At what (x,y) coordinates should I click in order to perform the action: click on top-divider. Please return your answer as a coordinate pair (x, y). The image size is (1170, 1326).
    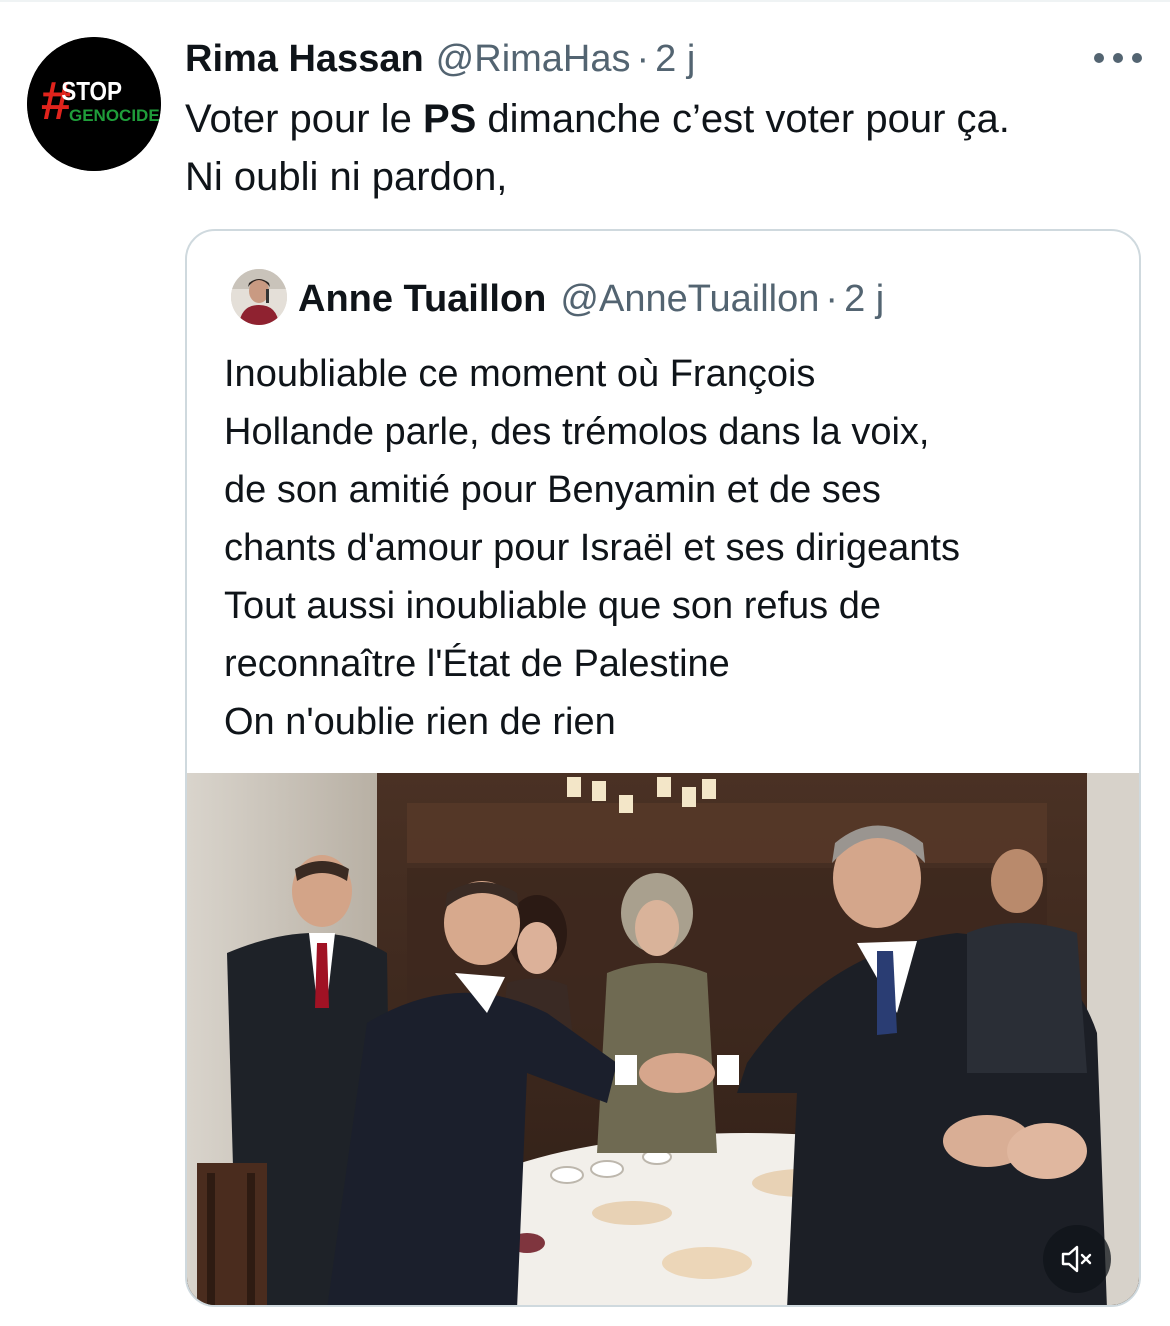
    Looking at the image, I should click on (585, 1).